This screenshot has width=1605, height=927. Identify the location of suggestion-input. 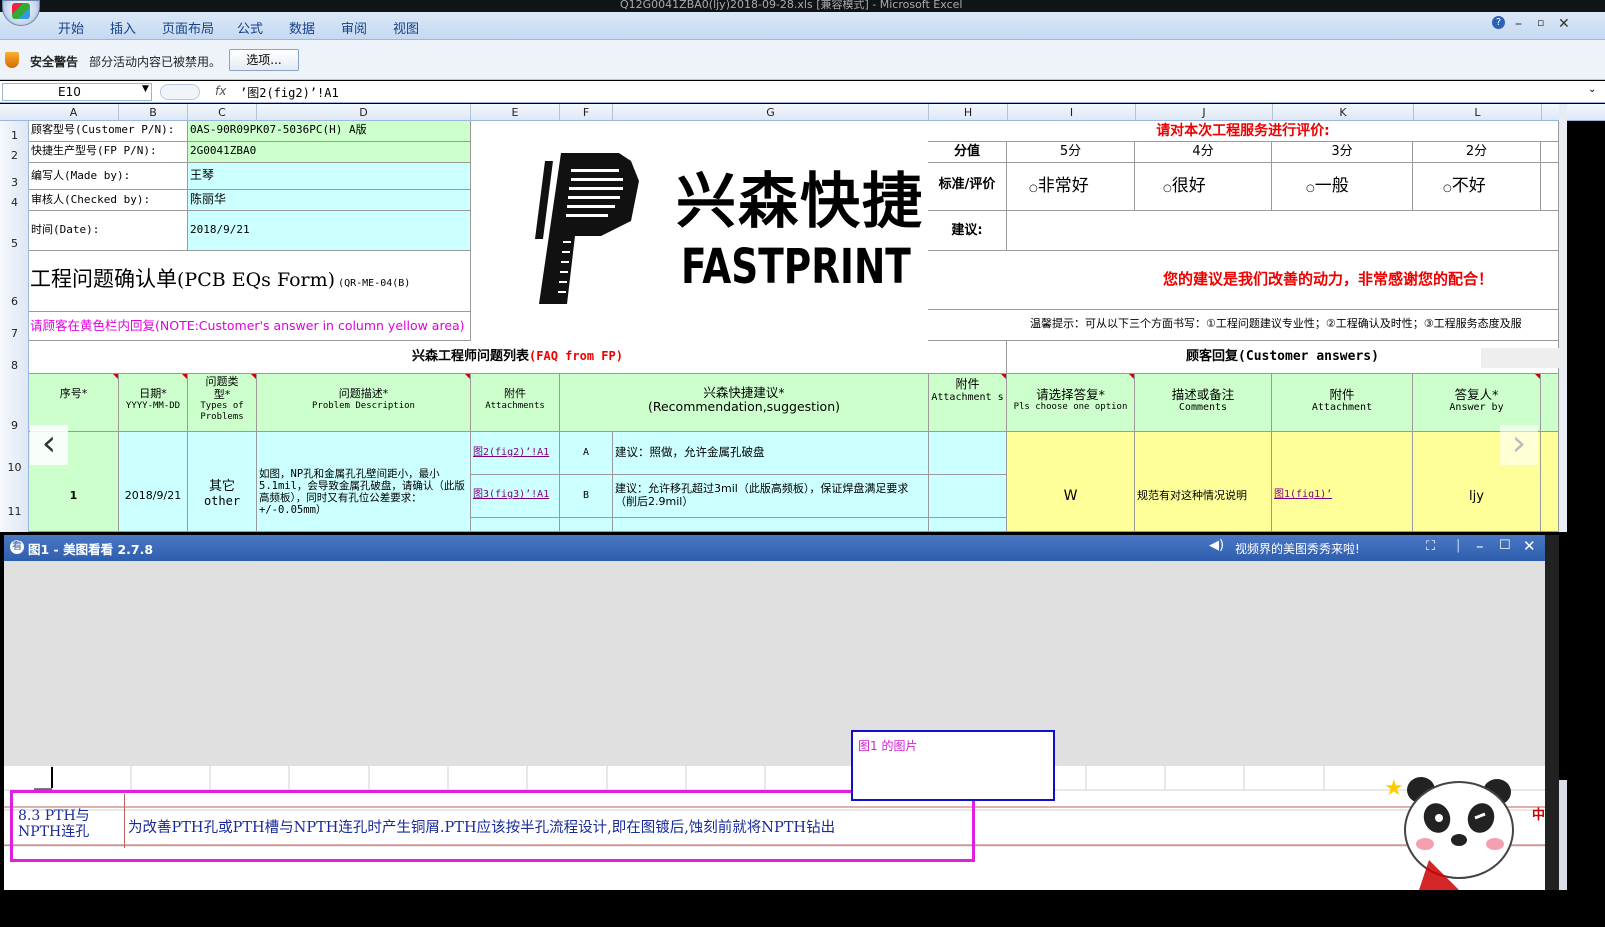
(1283, 231).